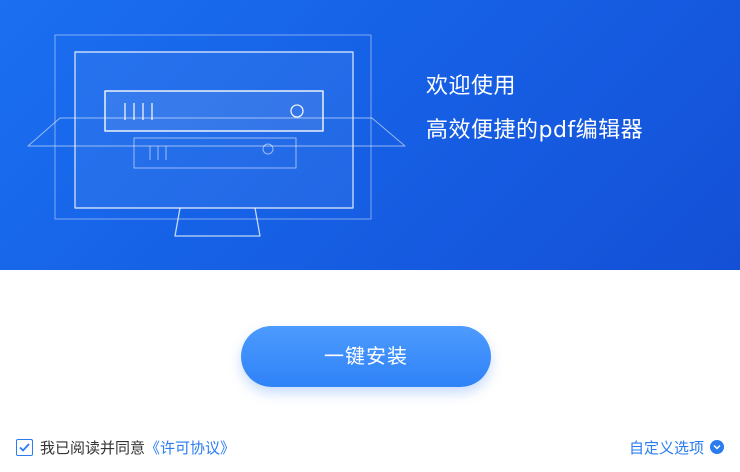  What do you see at coordinates (93, 447) in the screenshot?
I see `agreement-label: 我已阅读并同意` at bounding box center [93, 447].